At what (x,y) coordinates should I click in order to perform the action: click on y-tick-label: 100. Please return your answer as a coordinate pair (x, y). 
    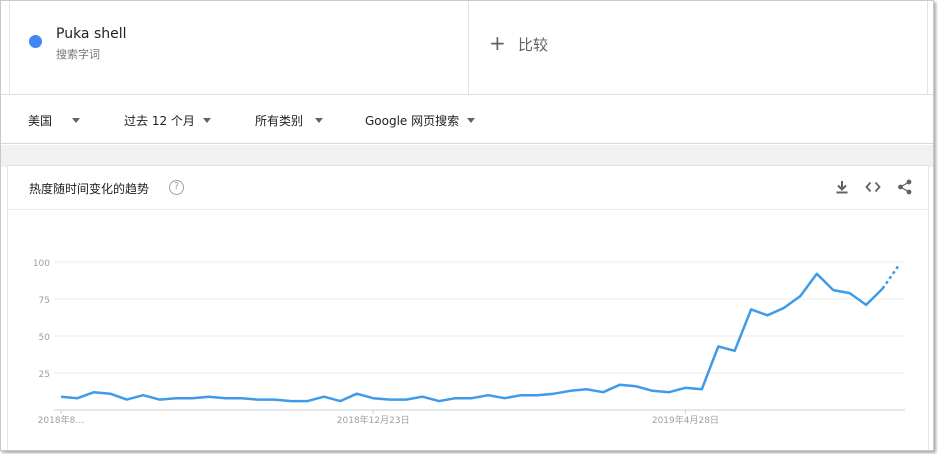
    Looking at the image, I should click on (41, 264).